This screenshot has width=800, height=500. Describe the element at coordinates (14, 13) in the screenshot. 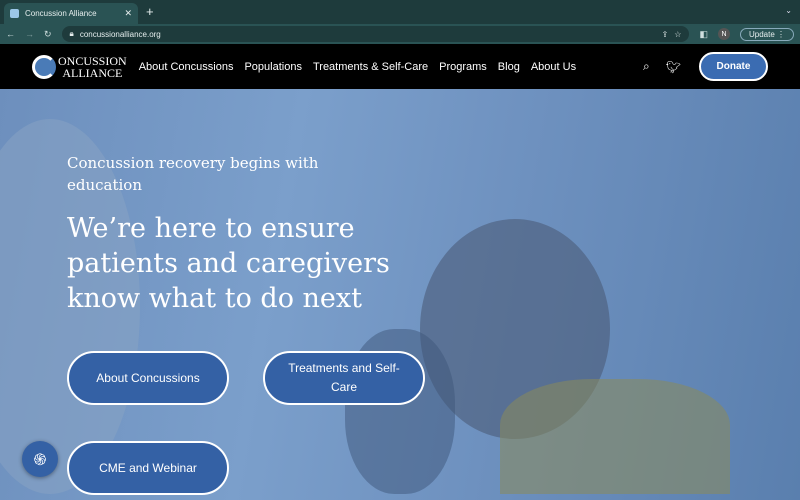

I see `favicon-icon` at that location.